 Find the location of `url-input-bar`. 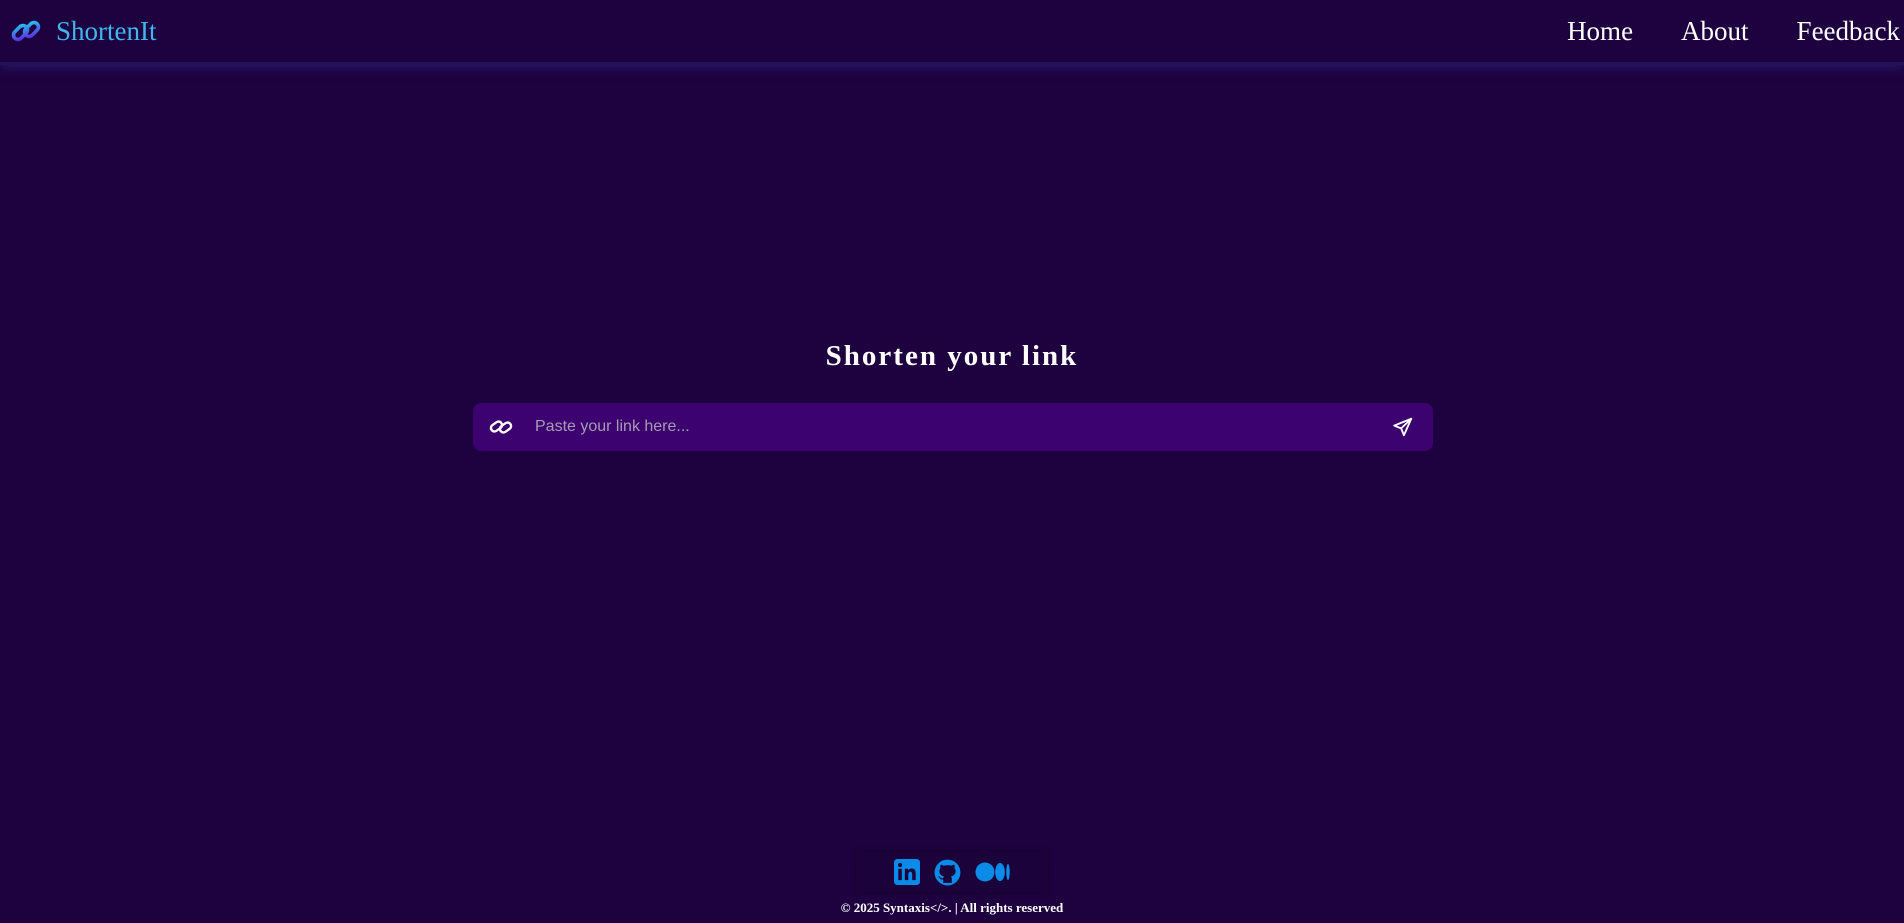

url-input-bar is located at coordinates (953, 427).